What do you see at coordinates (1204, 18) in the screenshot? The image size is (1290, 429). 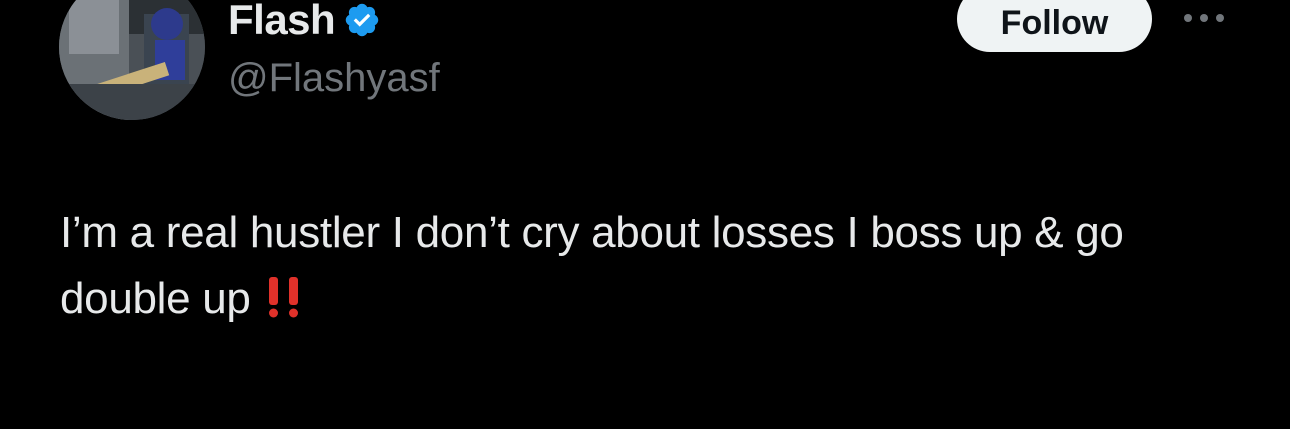 I see `more-options-icon` at bounding box center [1204, 18].